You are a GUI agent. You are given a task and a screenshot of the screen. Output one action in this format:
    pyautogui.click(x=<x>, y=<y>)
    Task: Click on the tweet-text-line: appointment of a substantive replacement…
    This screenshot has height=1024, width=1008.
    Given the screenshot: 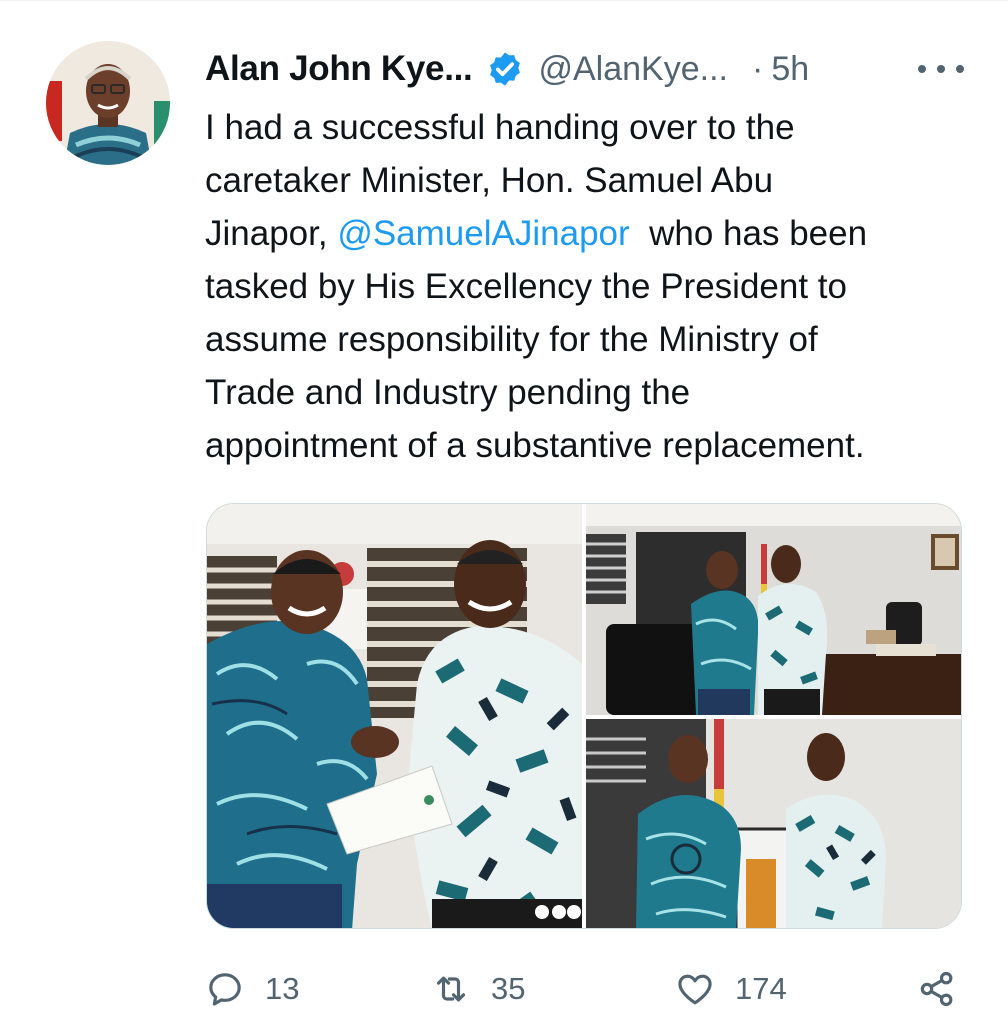 What is the action you would take?
    pyautogui.click(x=535, y=445)
    